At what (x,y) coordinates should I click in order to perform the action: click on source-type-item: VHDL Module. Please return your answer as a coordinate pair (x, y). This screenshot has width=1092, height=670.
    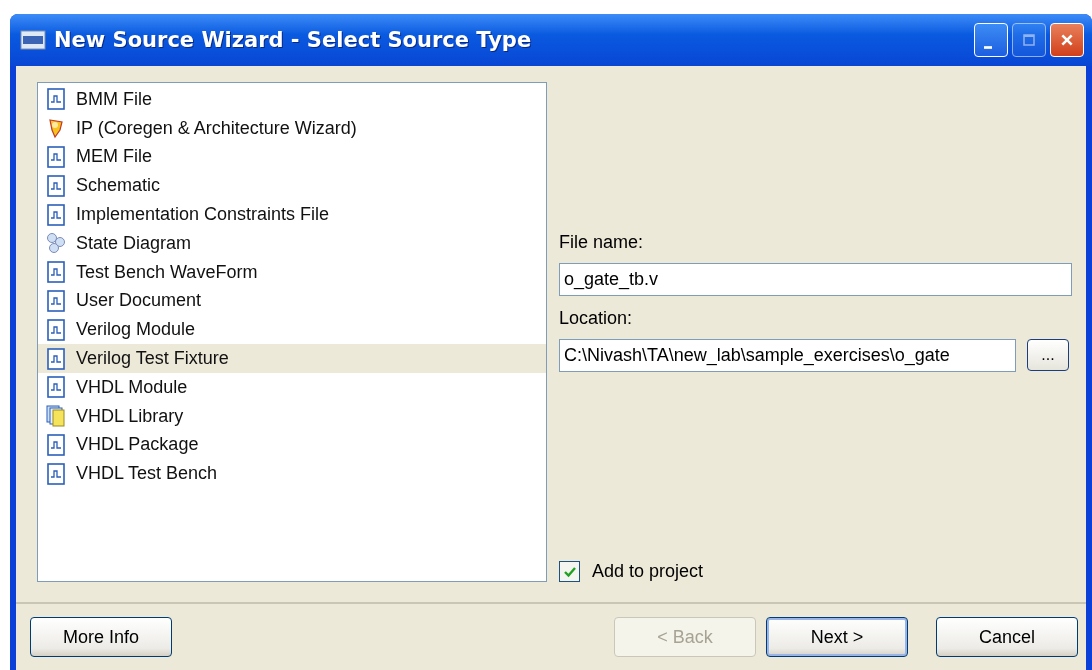
    Looking at the image, I should click on (292, 387).